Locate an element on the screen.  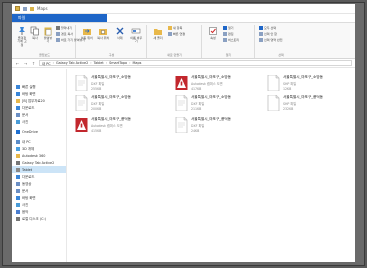
nav-item: Autodesk 360 is located at coordinates (39, 155).